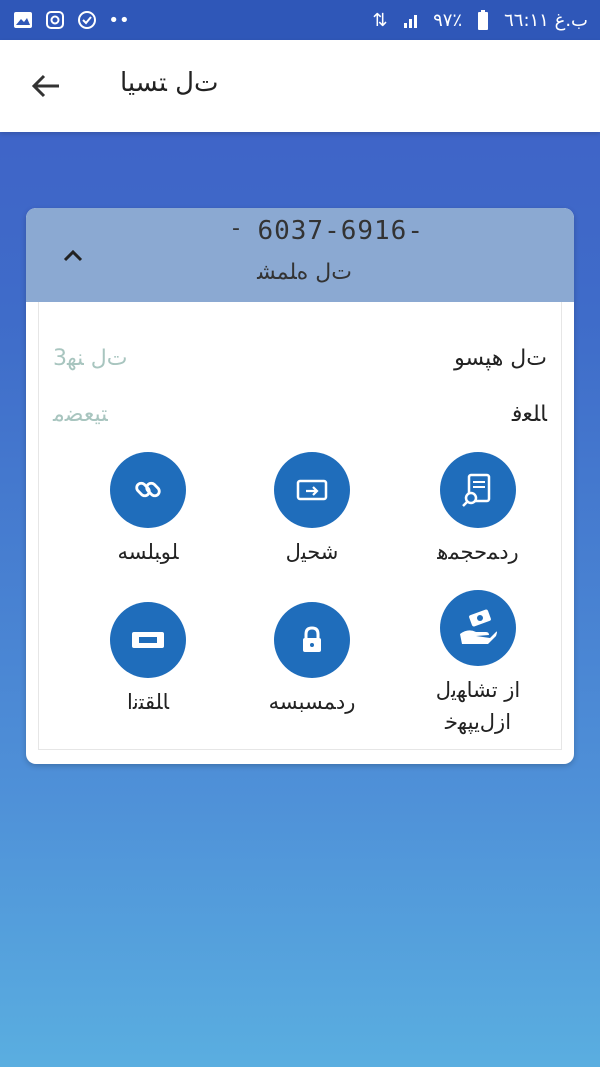 The width and height of the screenshot is (600, 1067). What do you see at coordinates (312, 552) in the screenshot?
I see `action-label: ﺷﺤﻴ‌ﻝ` at bounding box center [312, 552].